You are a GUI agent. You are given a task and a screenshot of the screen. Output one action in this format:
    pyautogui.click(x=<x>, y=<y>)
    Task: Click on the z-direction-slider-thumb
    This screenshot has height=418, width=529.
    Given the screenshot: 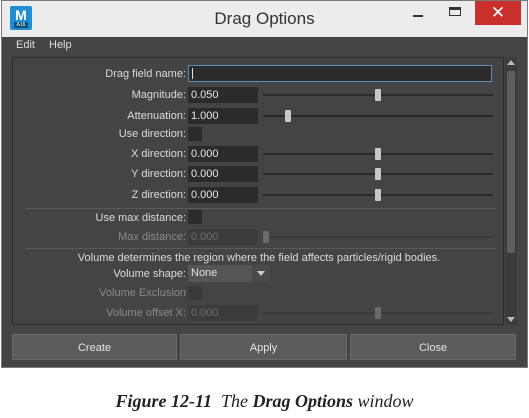 What is the action you would take?
    pyautogui.click(x=378, y=195)
    